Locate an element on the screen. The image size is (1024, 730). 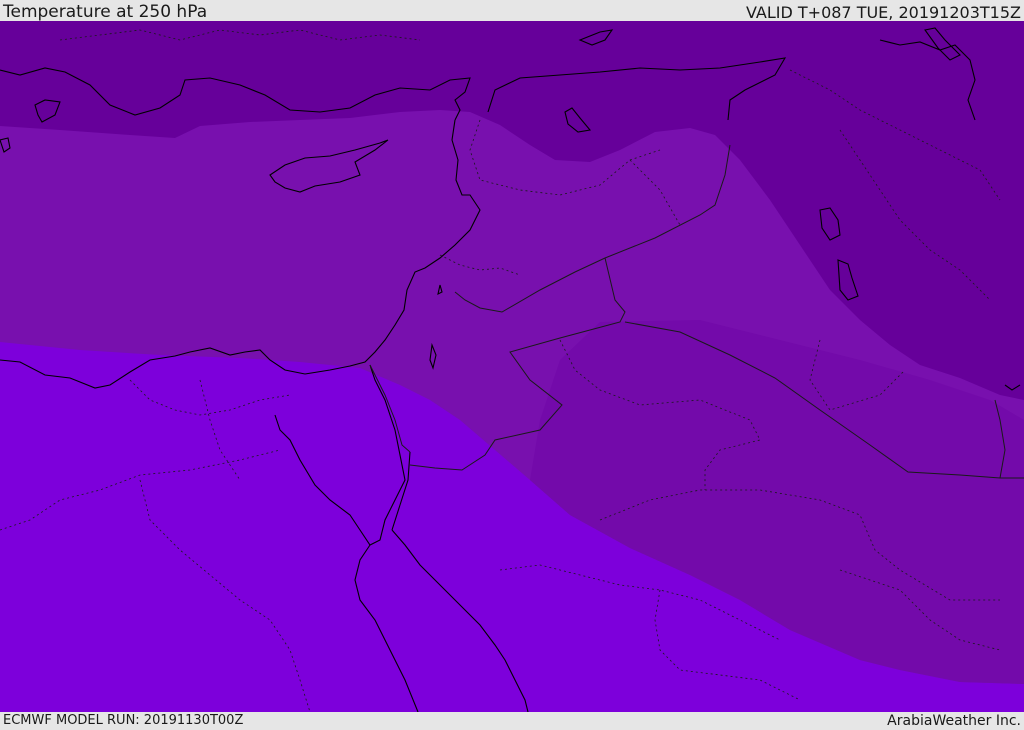
brand-label: ArabiaWeather Inc. is located at coordinates (954, 721).